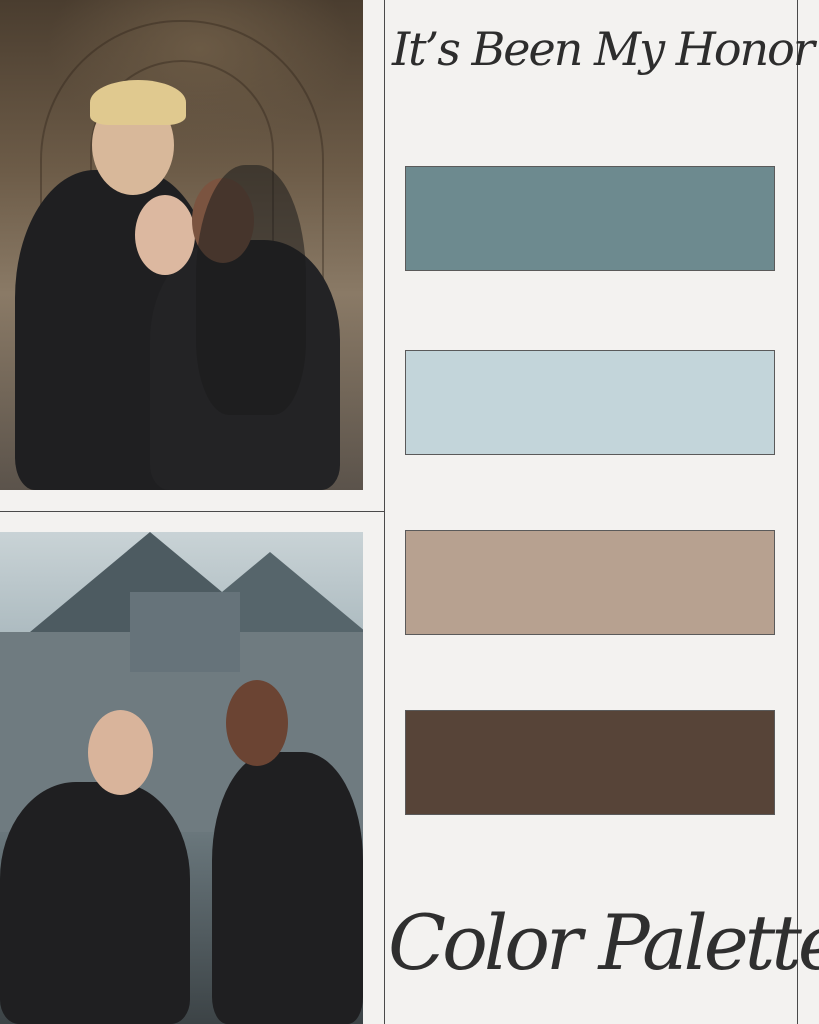 This screenshot has width=819, height=1024. Describe the element at coordinates (95, 903) in the screenshot. I see `figure-woman-left` at that location.